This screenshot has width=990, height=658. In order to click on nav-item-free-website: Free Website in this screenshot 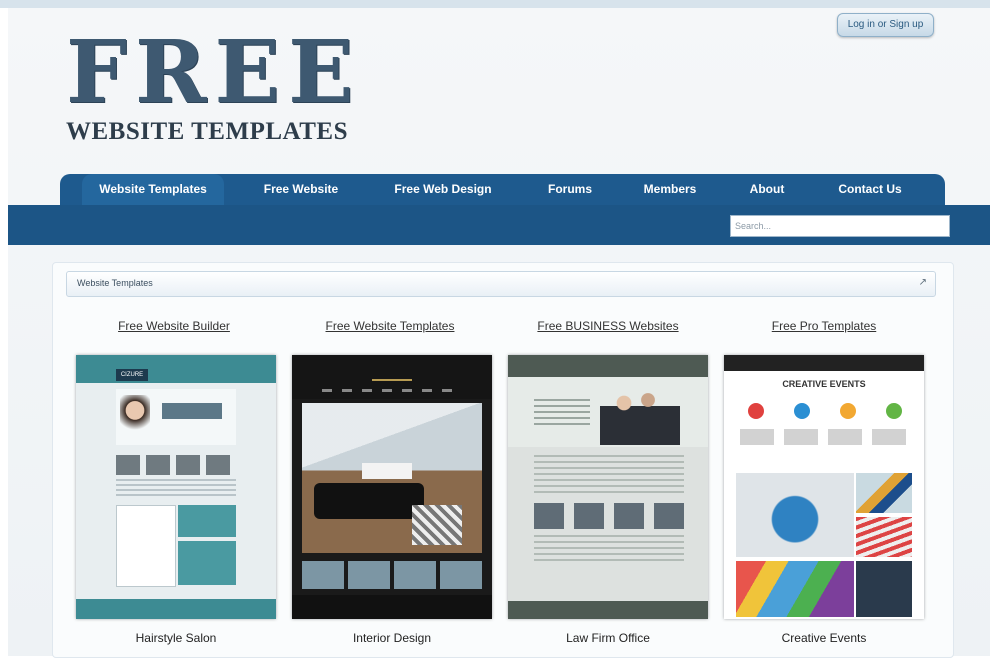, I will do `click(301, 189)`.